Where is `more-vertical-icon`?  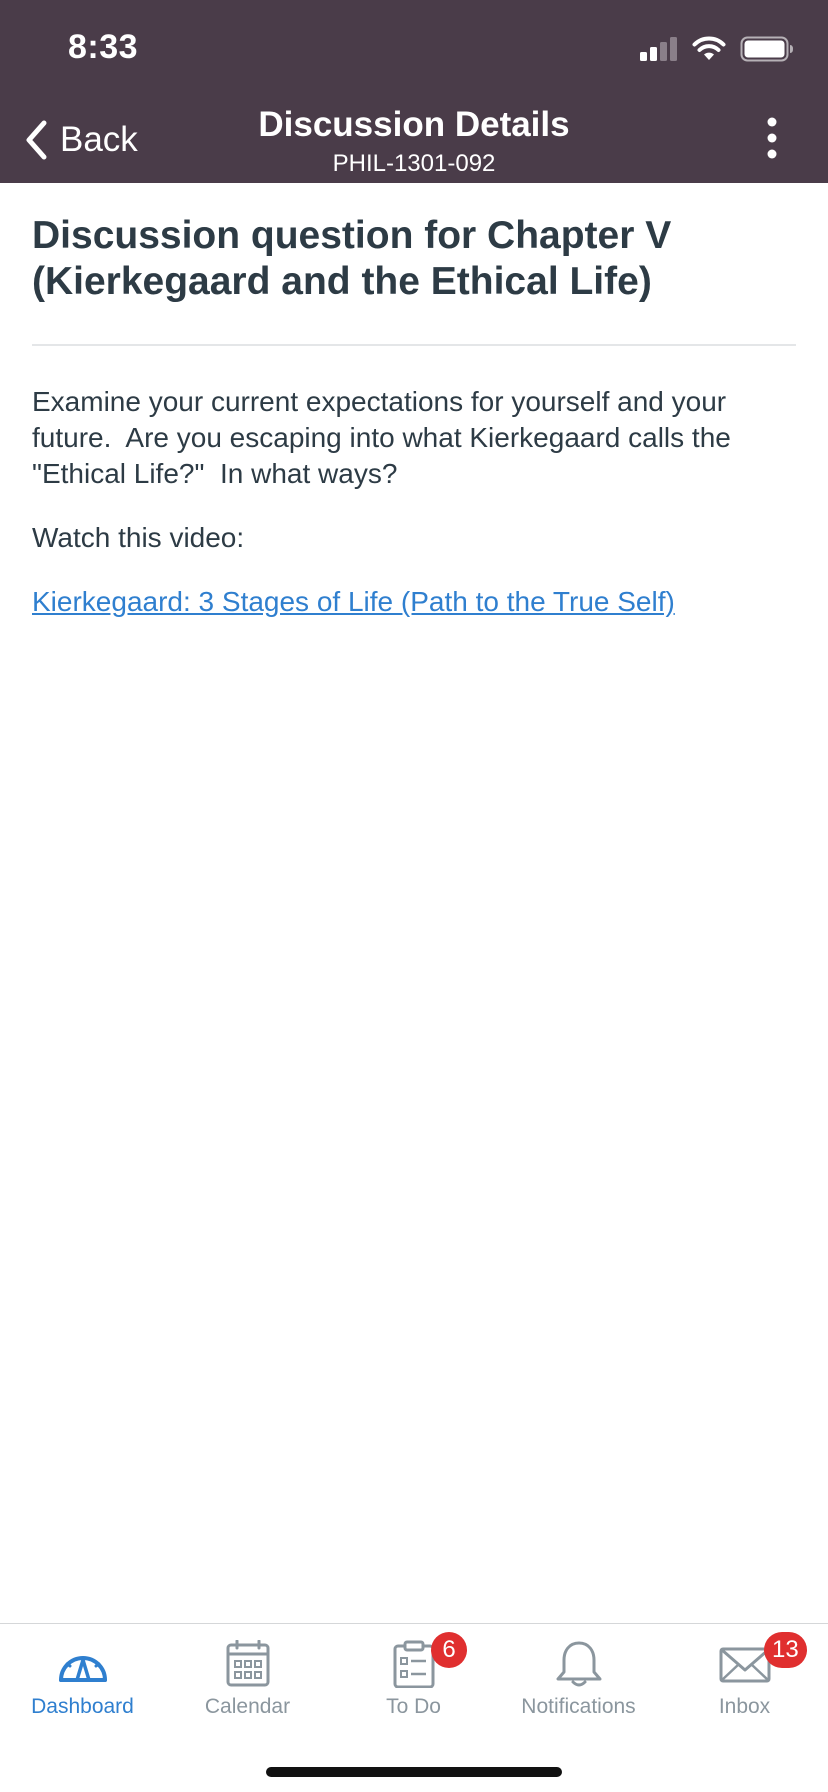
more-vertical-icon is located at coordinates (772, 138).